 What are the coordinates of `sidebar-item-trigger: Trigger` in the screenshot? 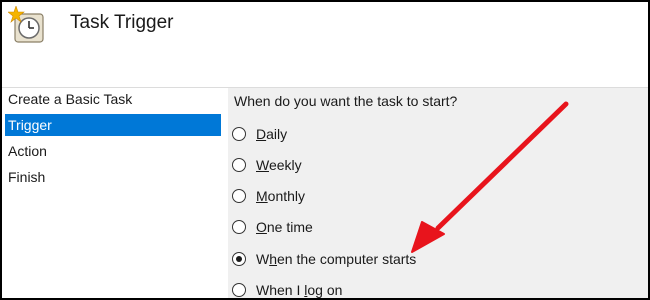 It's located at (113, 125).